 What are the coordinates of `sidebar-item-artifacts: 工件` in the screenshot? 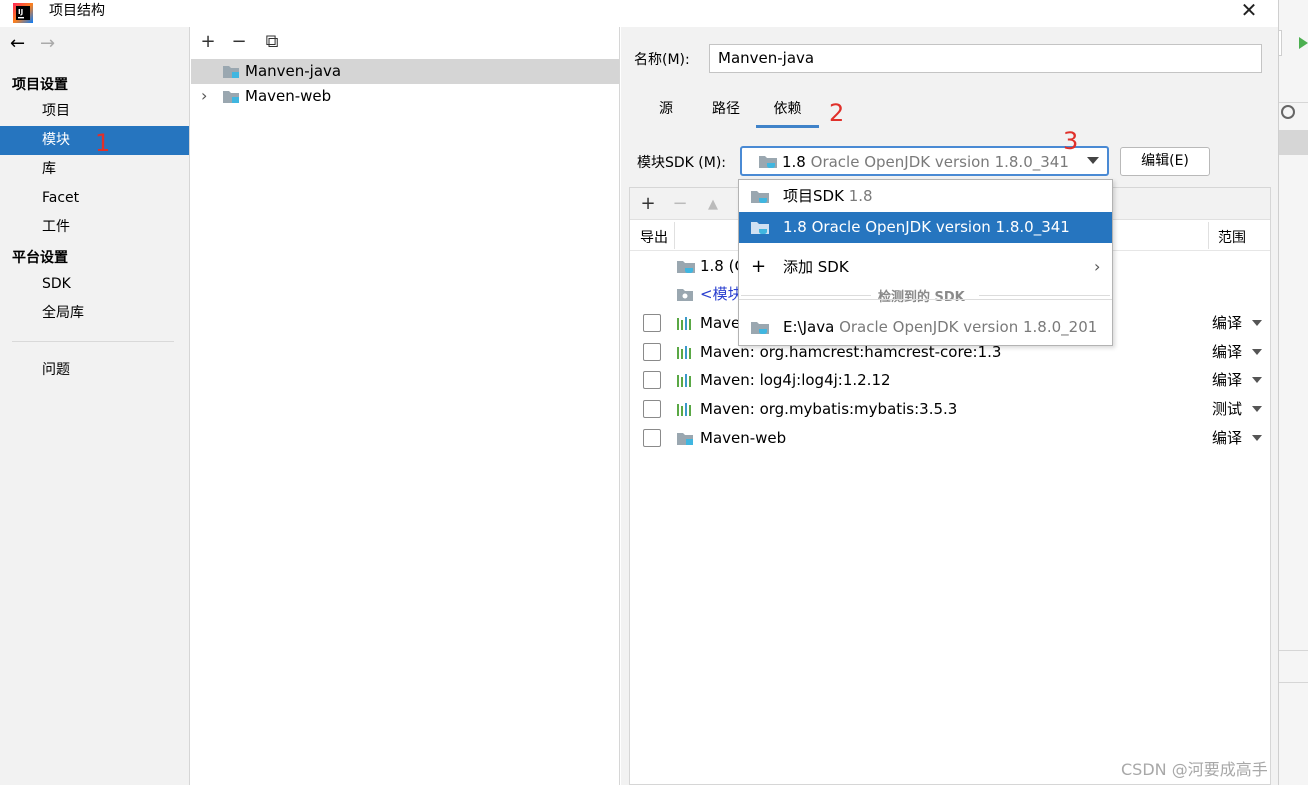 It's located at (94, 227).